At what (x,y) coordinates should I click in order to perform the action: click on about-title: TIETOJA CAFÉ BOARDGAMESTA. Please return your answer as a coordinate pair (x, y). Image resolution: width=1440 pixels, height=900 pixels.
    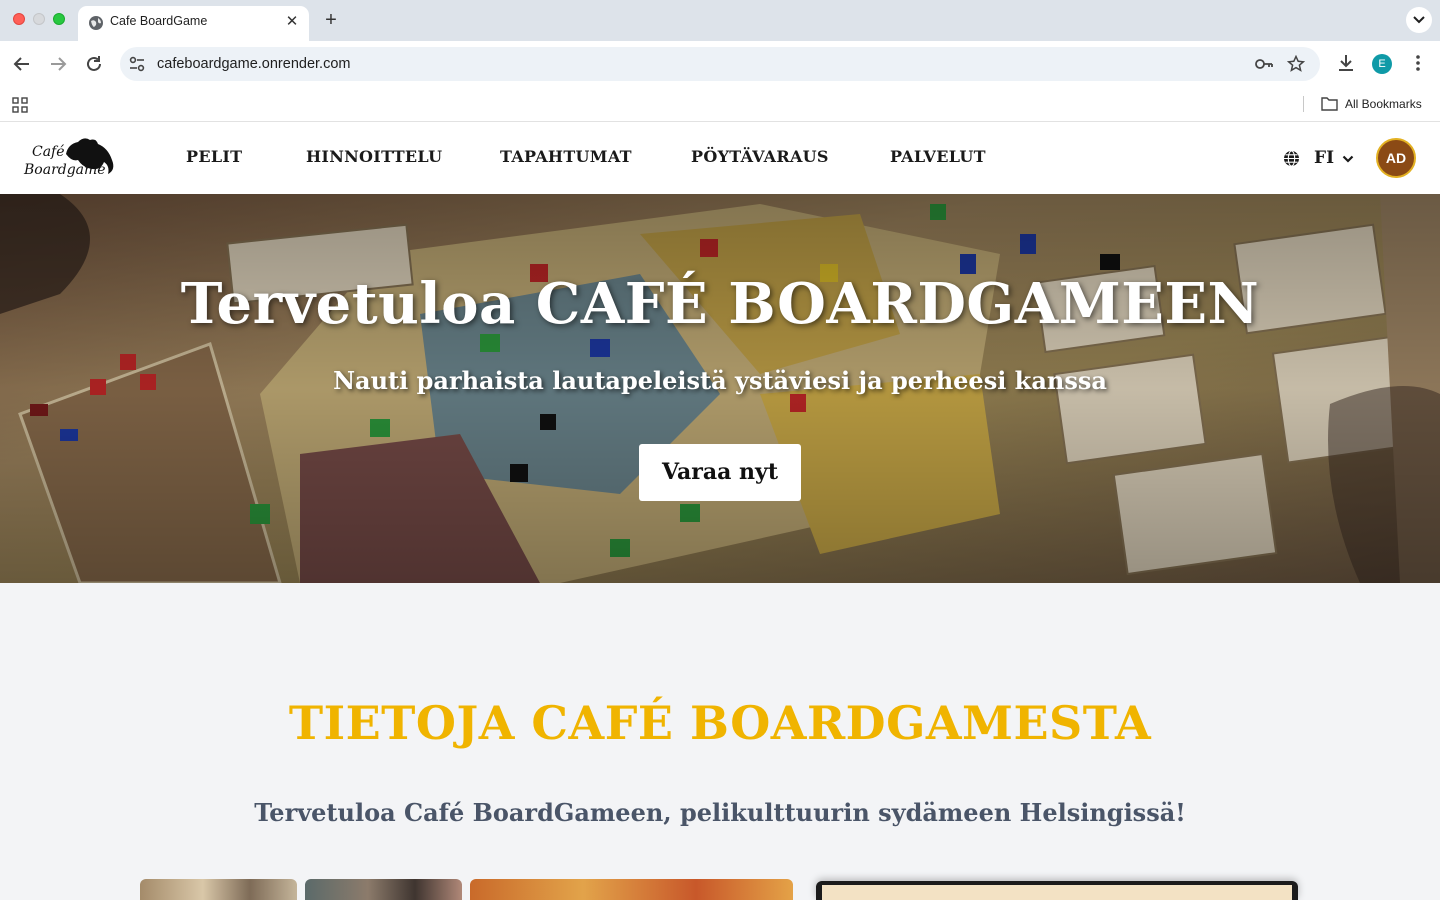
    Looking at the image, I should click on (720, 723).